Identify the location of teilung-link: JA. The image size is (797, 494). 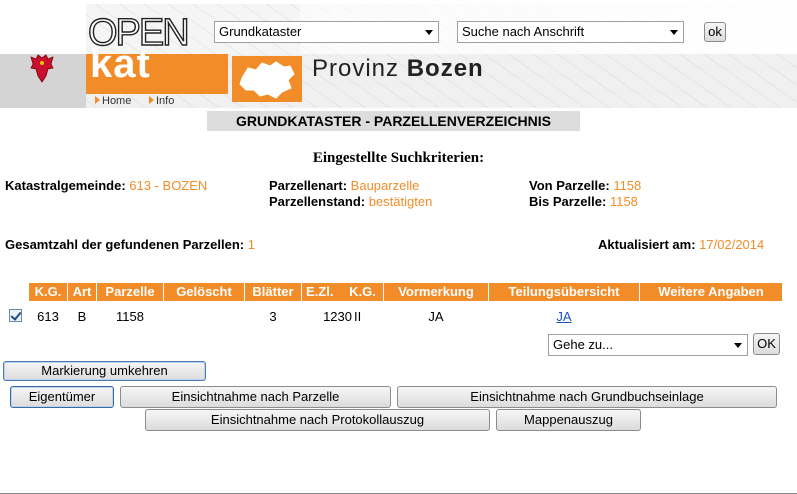
(563, 316).